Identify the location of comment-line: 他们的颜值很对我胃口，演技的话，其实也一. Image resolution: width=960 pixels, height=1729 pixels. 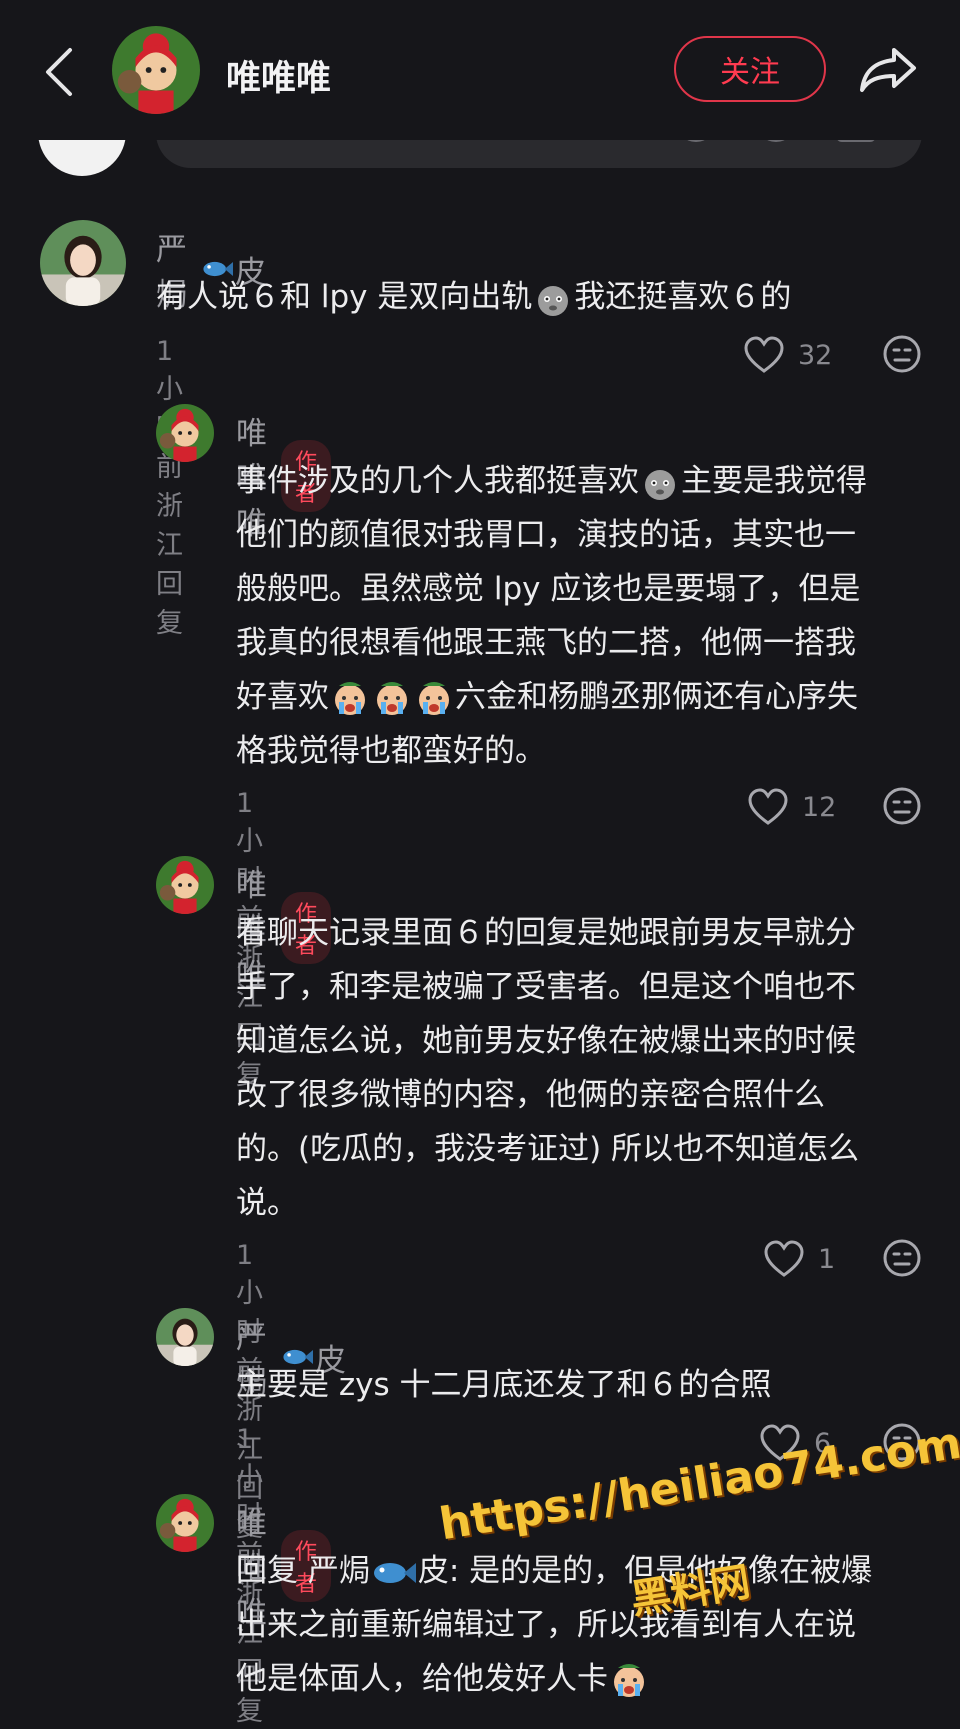
(546, 535).